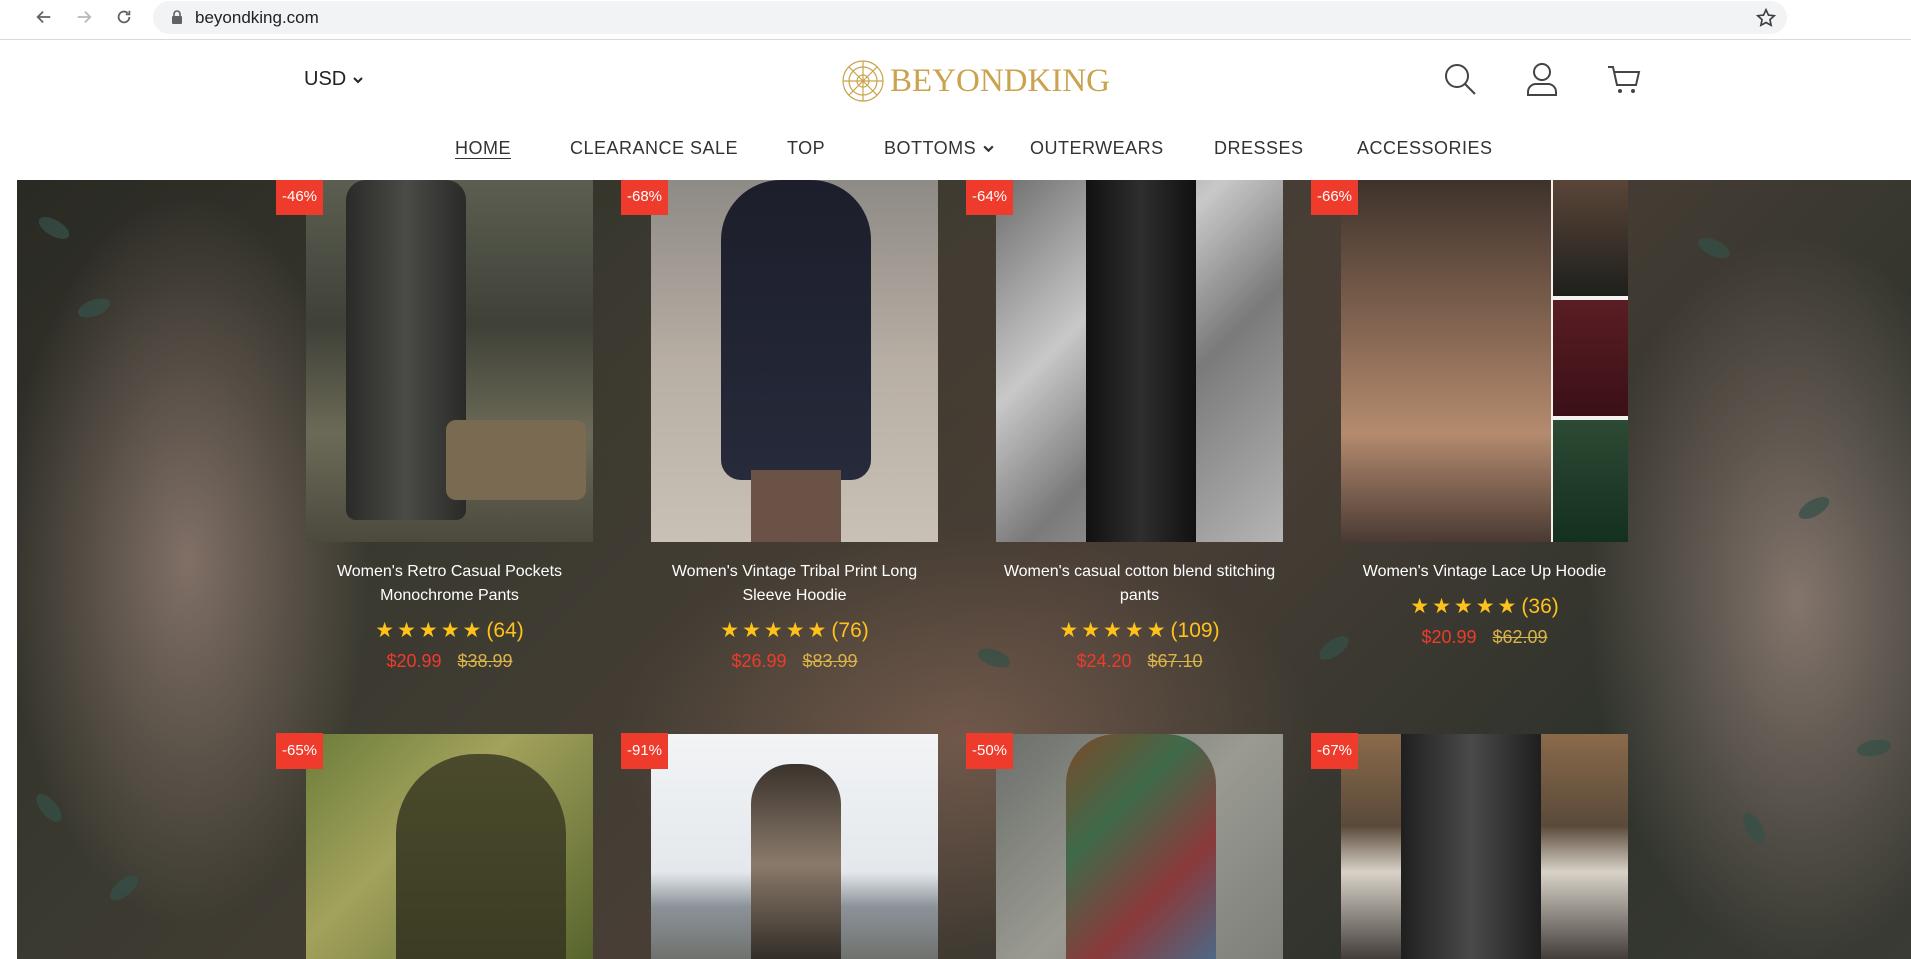  Describe the element at coordinates (1000, 80) in the screenshot. I see `logo-text: BEYONDKING` at that location.